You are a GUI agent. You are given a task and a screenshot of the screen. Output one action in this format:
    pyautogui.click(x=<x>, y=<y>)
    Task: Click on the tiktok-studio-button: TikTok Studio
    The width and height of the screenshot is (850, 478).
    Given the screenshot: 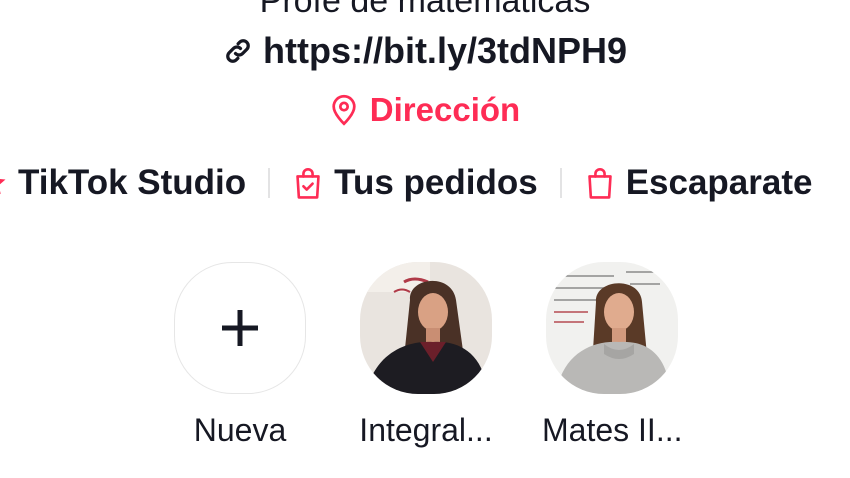 What is the action you would take?
    pyautogui.click(x=123, y=183)
    